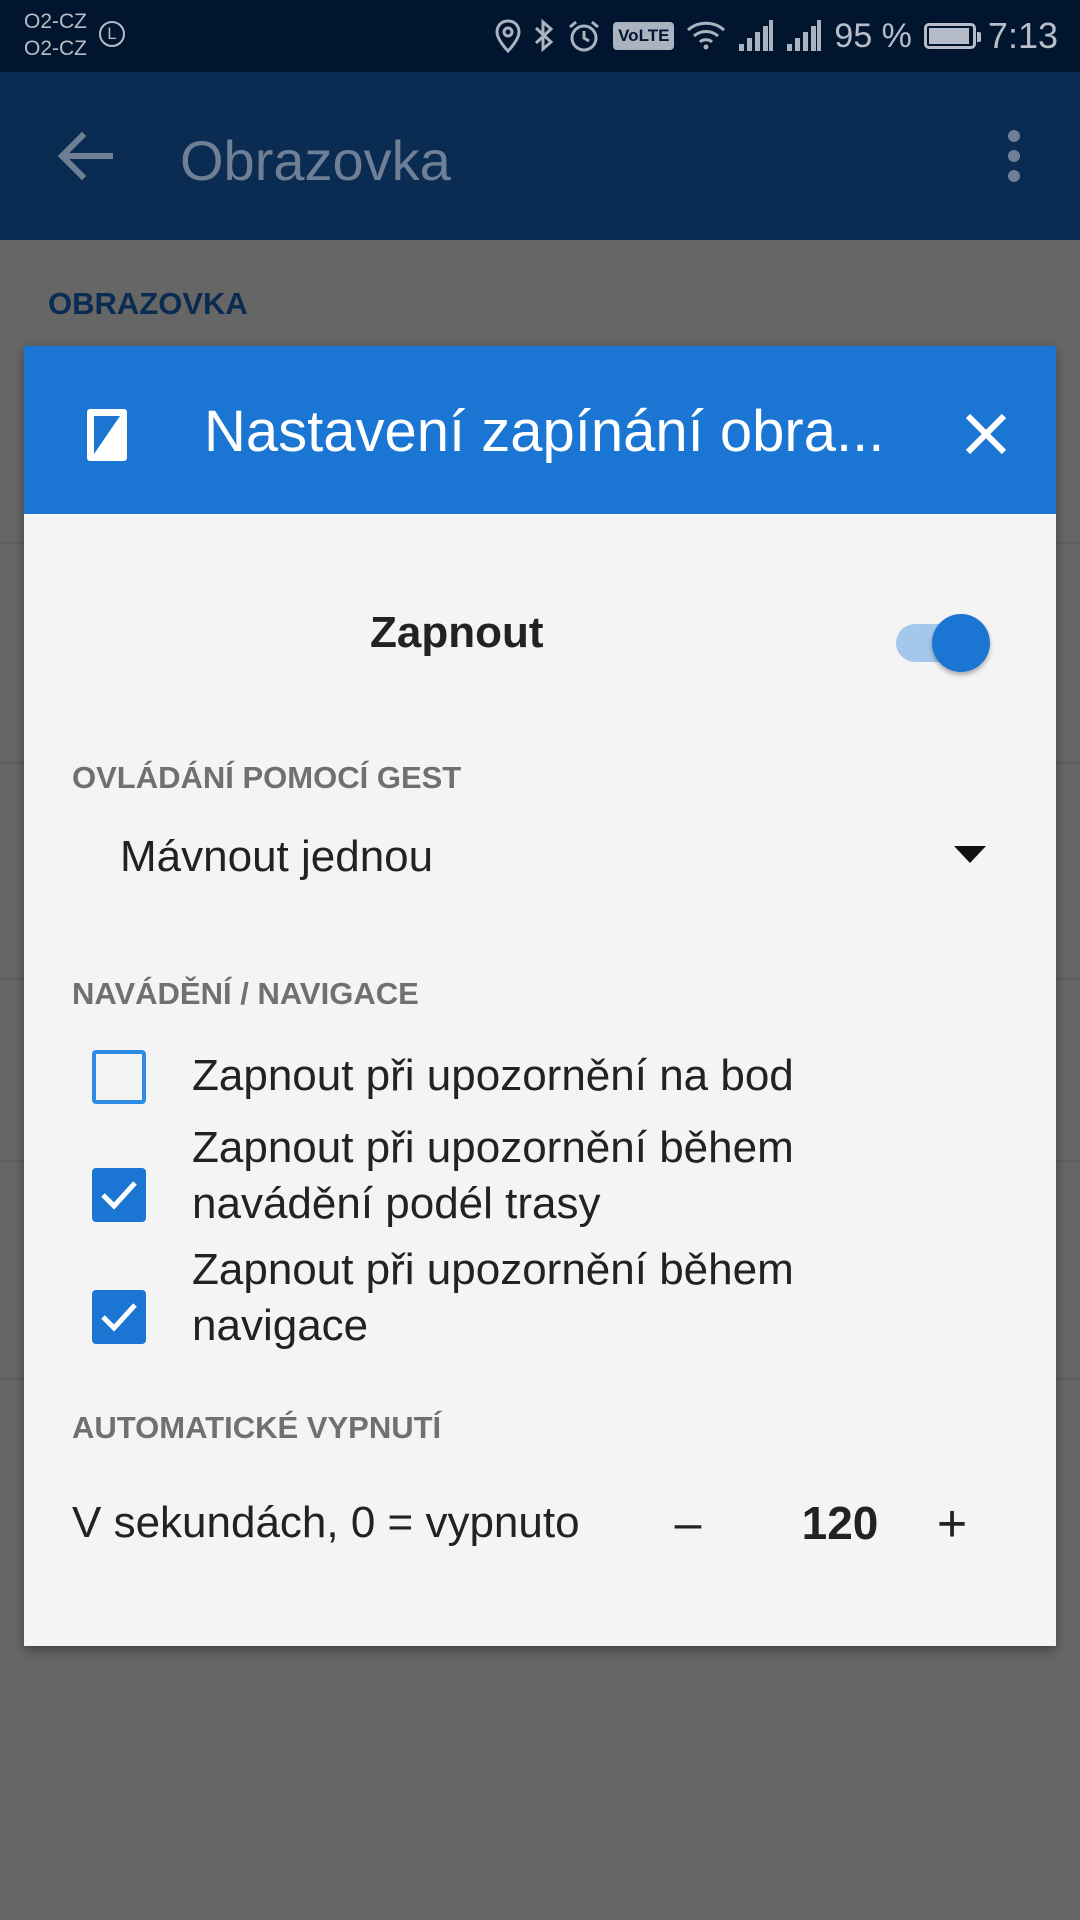  What do you see at coordinates (280, 1325) in the screenshot?
I see `checkbox-label-line2: navigace` at bounding box center [280, 1325].